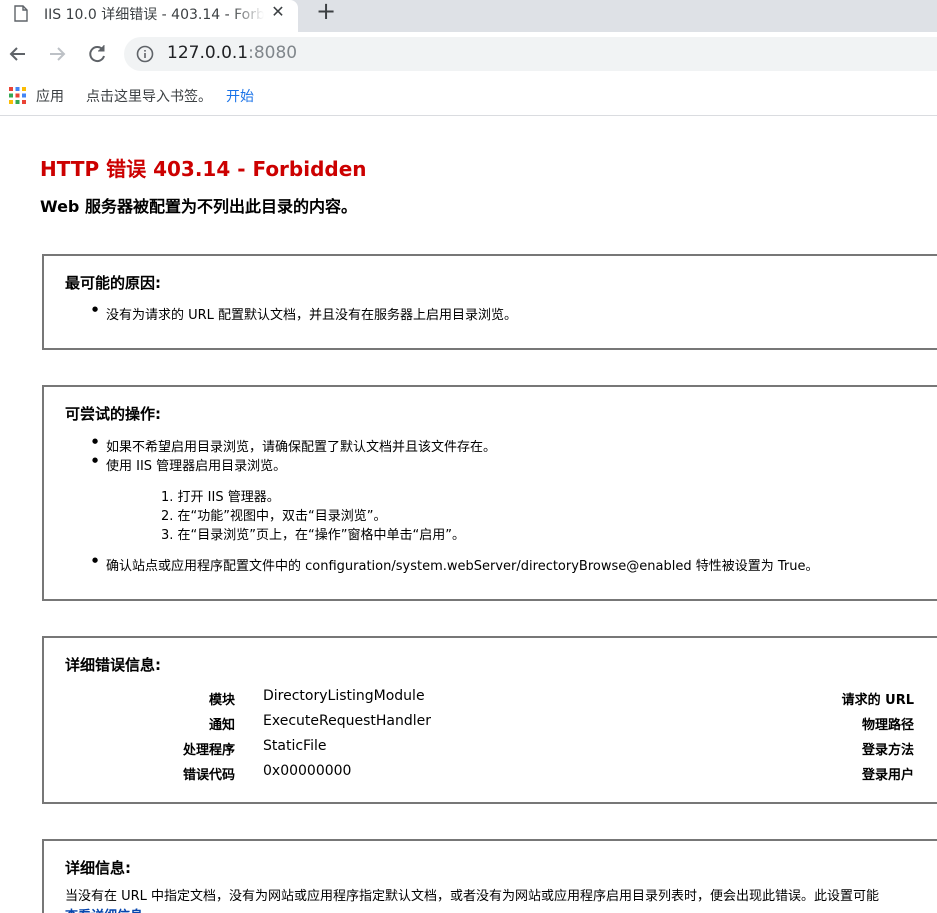 This screenshot has height=913, width=937. What do you see at coordinates (113, 283) in the screenshot?
I see `causes-heading: 最可能的原因:` at bounding box center [113, 283].